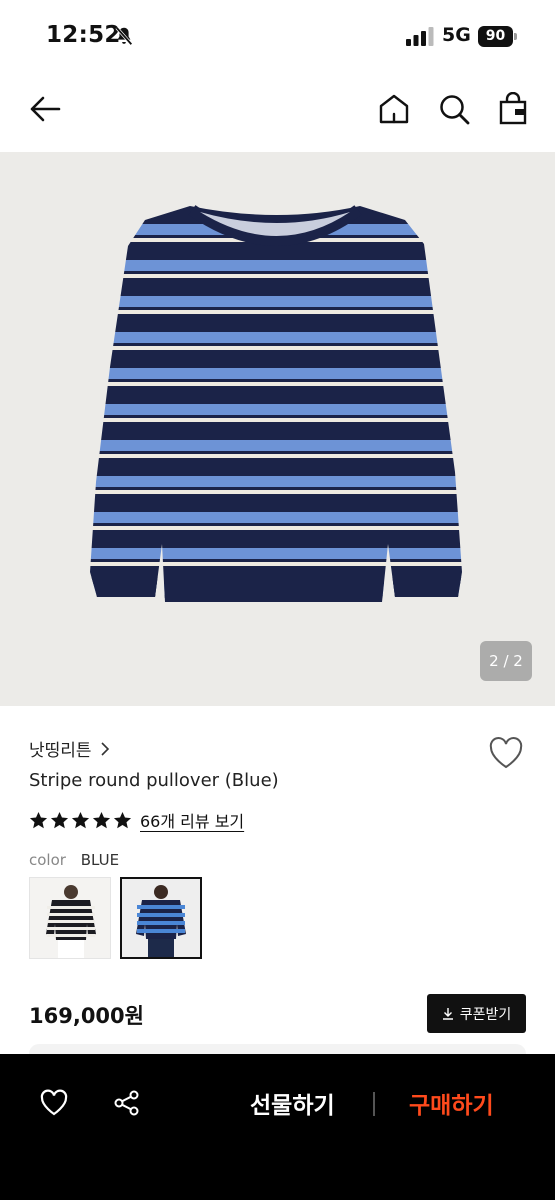  Describe the element at coordinates (124, 36) in the screenshot. I see `bell-muted-icon` at that location.